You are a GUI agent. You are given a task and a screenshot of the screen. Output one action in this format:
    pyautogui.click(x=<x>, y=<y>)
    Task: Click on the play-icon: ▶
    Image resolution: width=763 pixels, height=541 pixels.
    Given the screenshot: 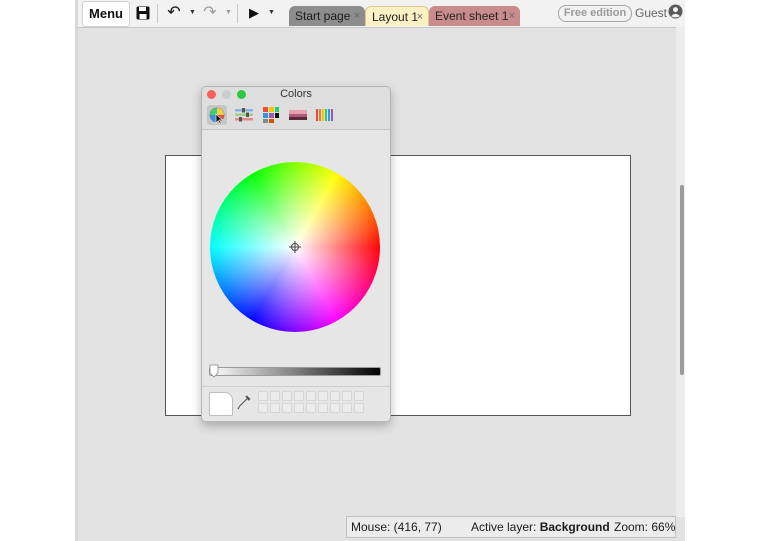 What is the action you would take?
    pyautogui.click(x=254, y=13)
    